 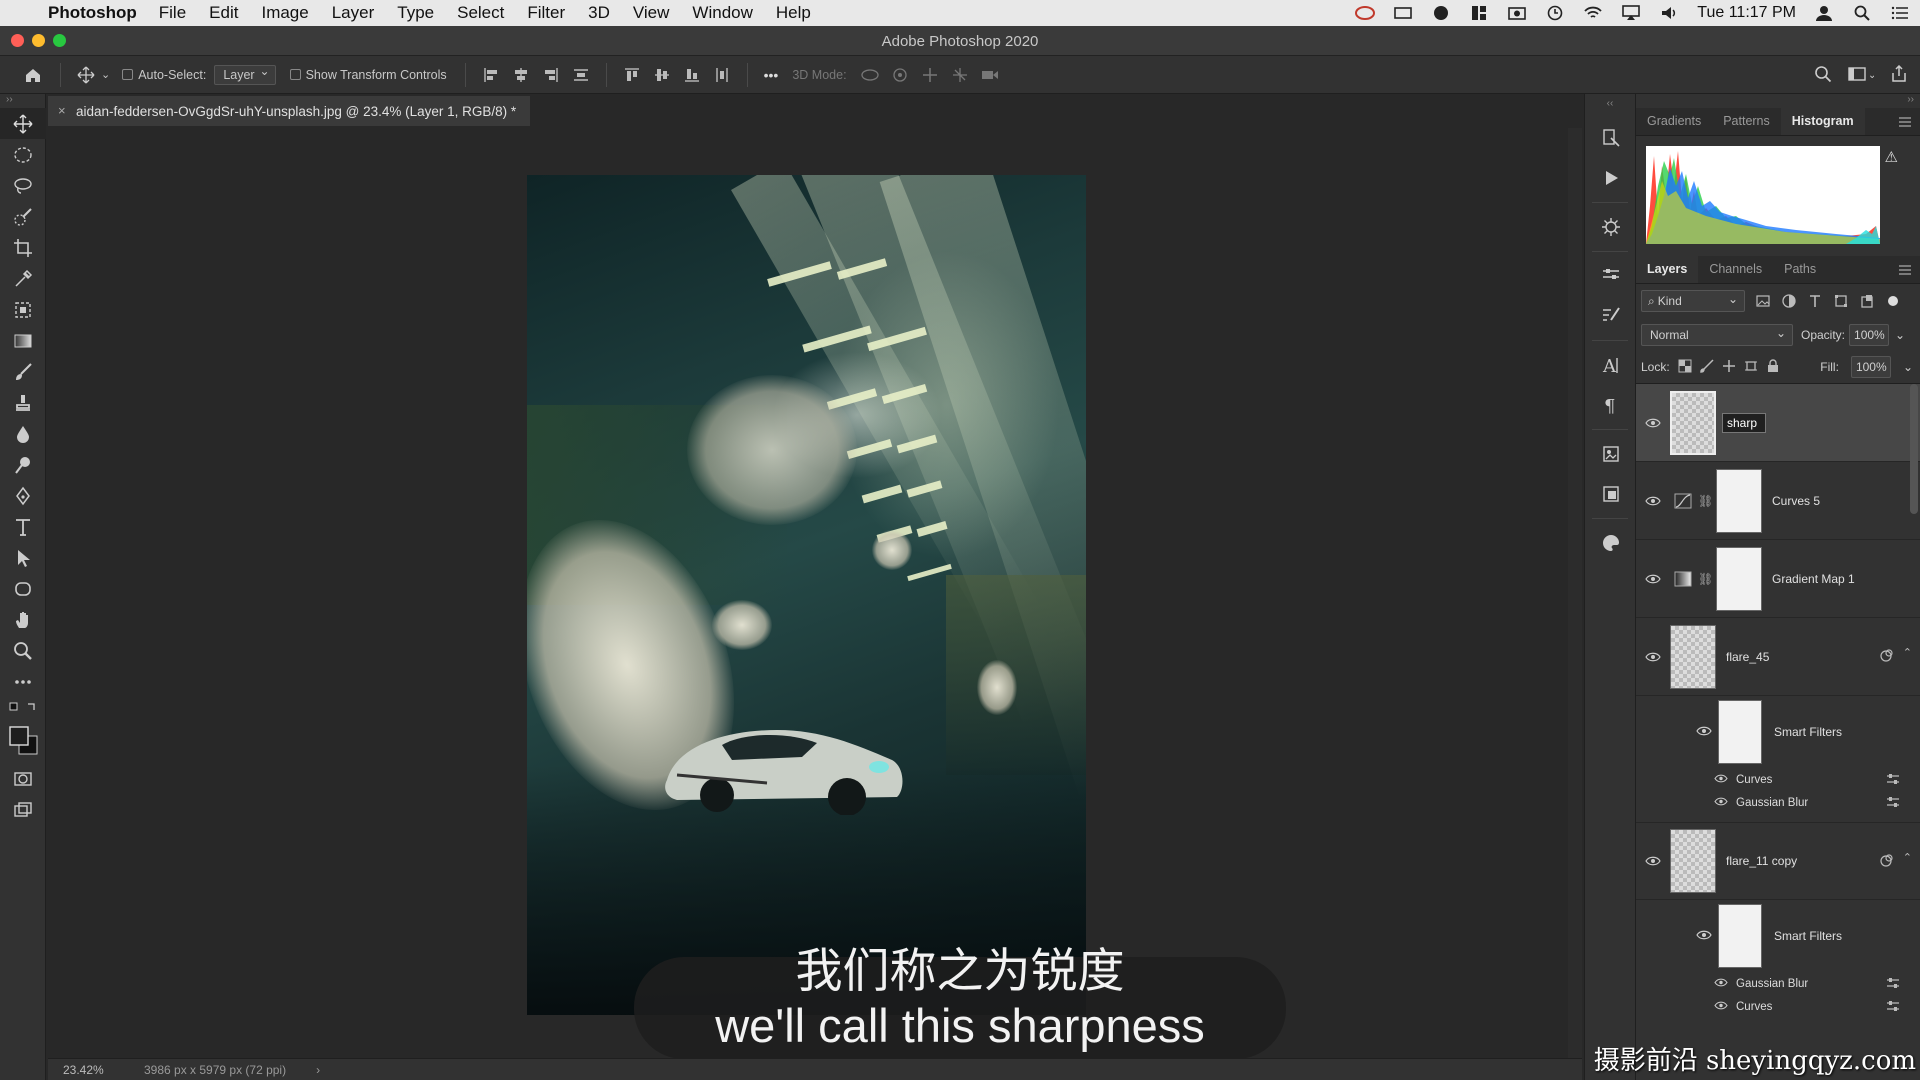 What do you see at coordinates (23, 681) in the screenshot?
I see `edit-toolbar-icon` at bounding box center [23, 681].